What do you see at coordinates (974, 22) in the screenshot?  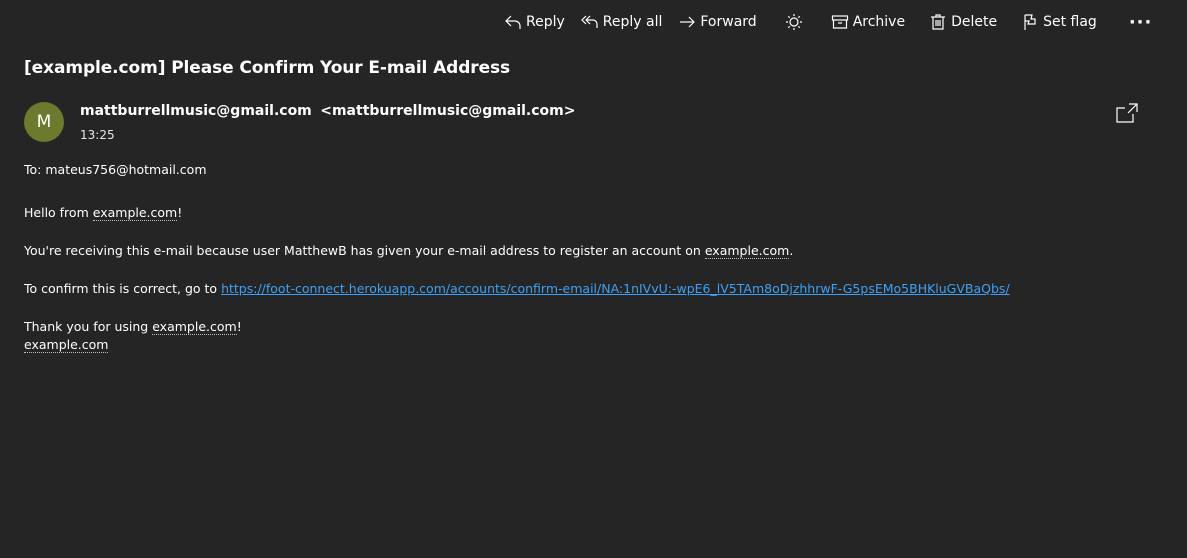 I see `delete-label: Delete` at bounding box center [974, 22].